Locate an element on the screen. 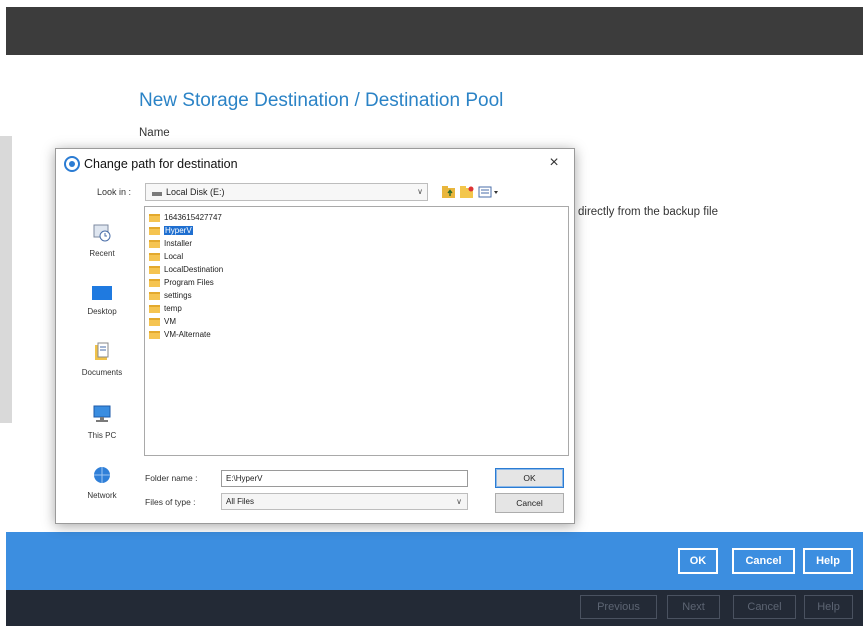  place-network: Network is located at coordinates (102, 482).